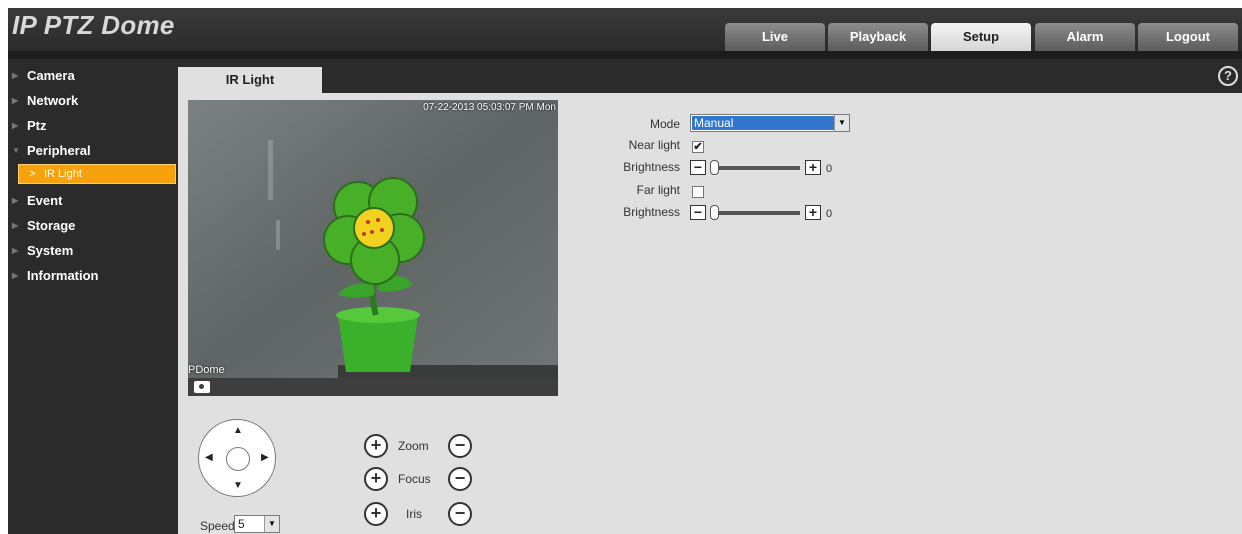  Describe the element at coordinates (878, 37) in the screenshot. I see `tab-playback: Playback` at that location.